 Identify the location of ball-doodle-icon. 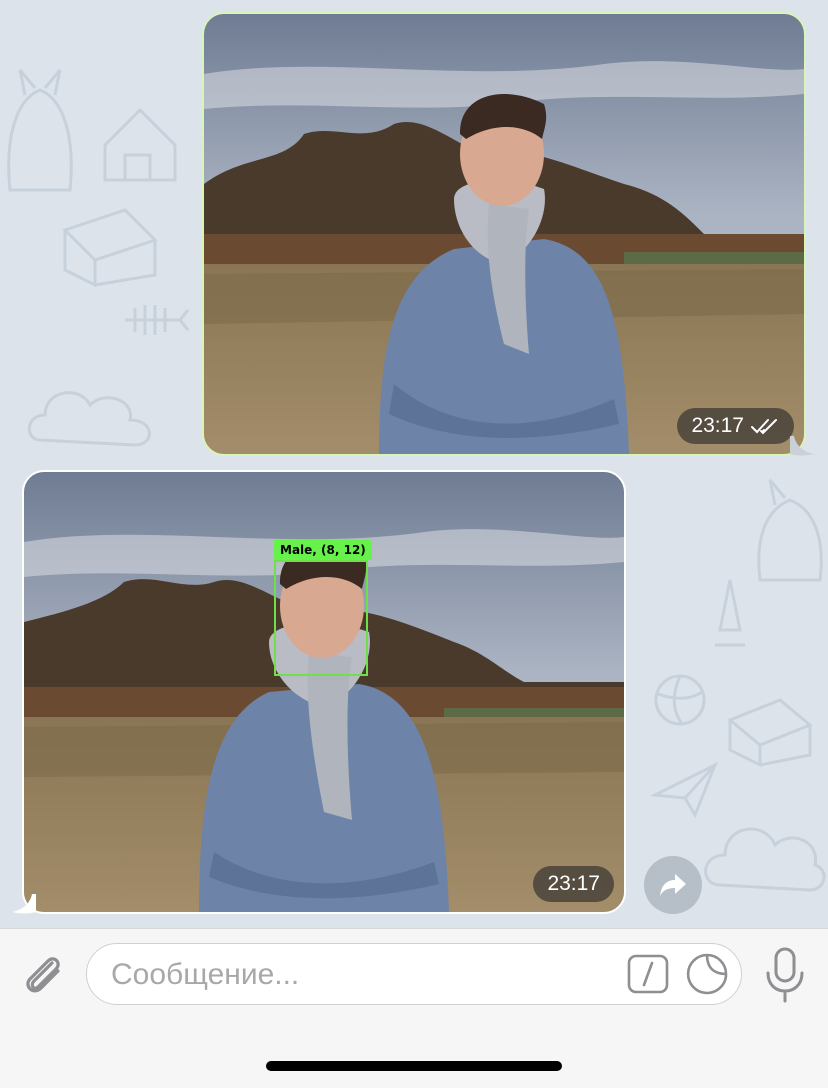
(680, 700).